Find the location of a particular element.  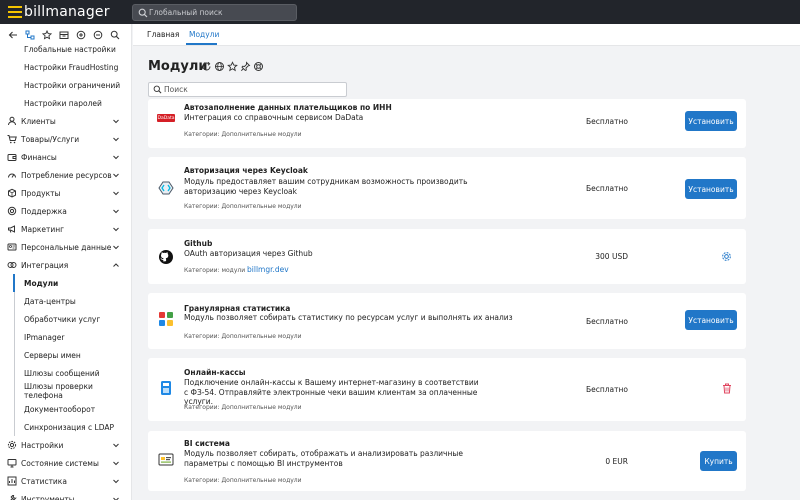

module-description: Интеграция со справочным сервисом DaData is located at coordinates (274, 117).